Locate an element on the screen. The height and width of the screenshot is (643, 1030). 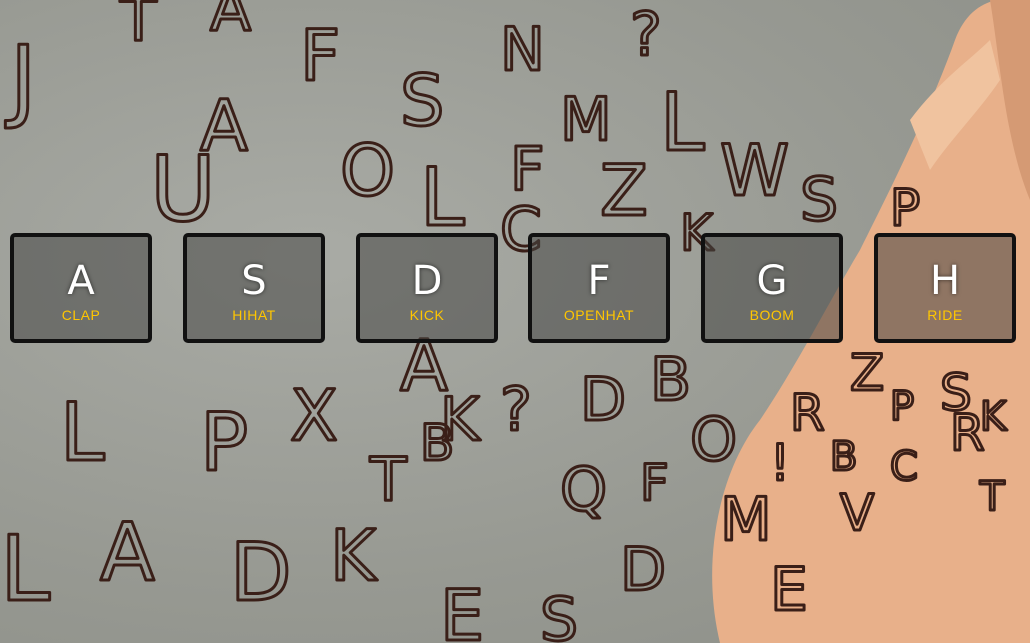
sound-label: openhat is located at coordinates (599, 315).